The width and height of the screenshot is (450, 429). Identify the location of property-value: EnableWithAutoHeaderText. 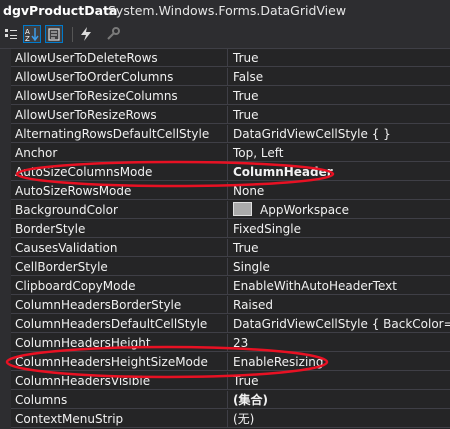
(339, 286).